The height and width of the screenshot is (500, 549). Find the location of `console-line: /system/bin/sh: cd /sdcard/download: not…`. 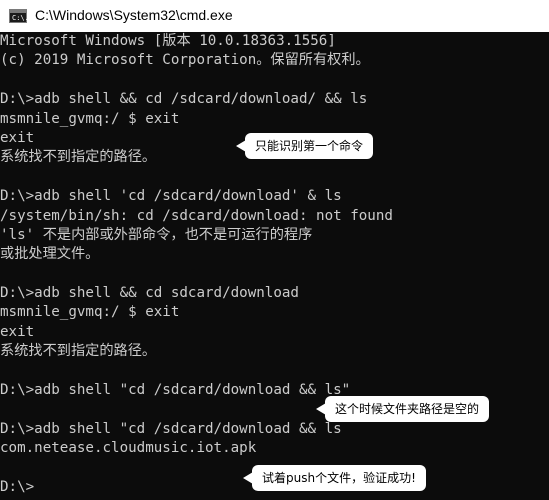

console-line: /system/bin/sh: cd /sdcard/download: not… is located at coordinates (196, 215).